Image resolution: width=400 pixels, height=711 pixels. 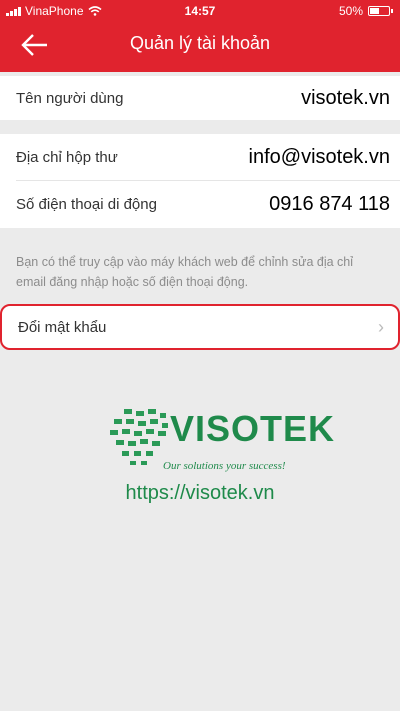 What do you see at coordinates (224, 466) in the screenshot?
I see `brand-slogan: Our solutions your success!` at bounding box center [224, 466].